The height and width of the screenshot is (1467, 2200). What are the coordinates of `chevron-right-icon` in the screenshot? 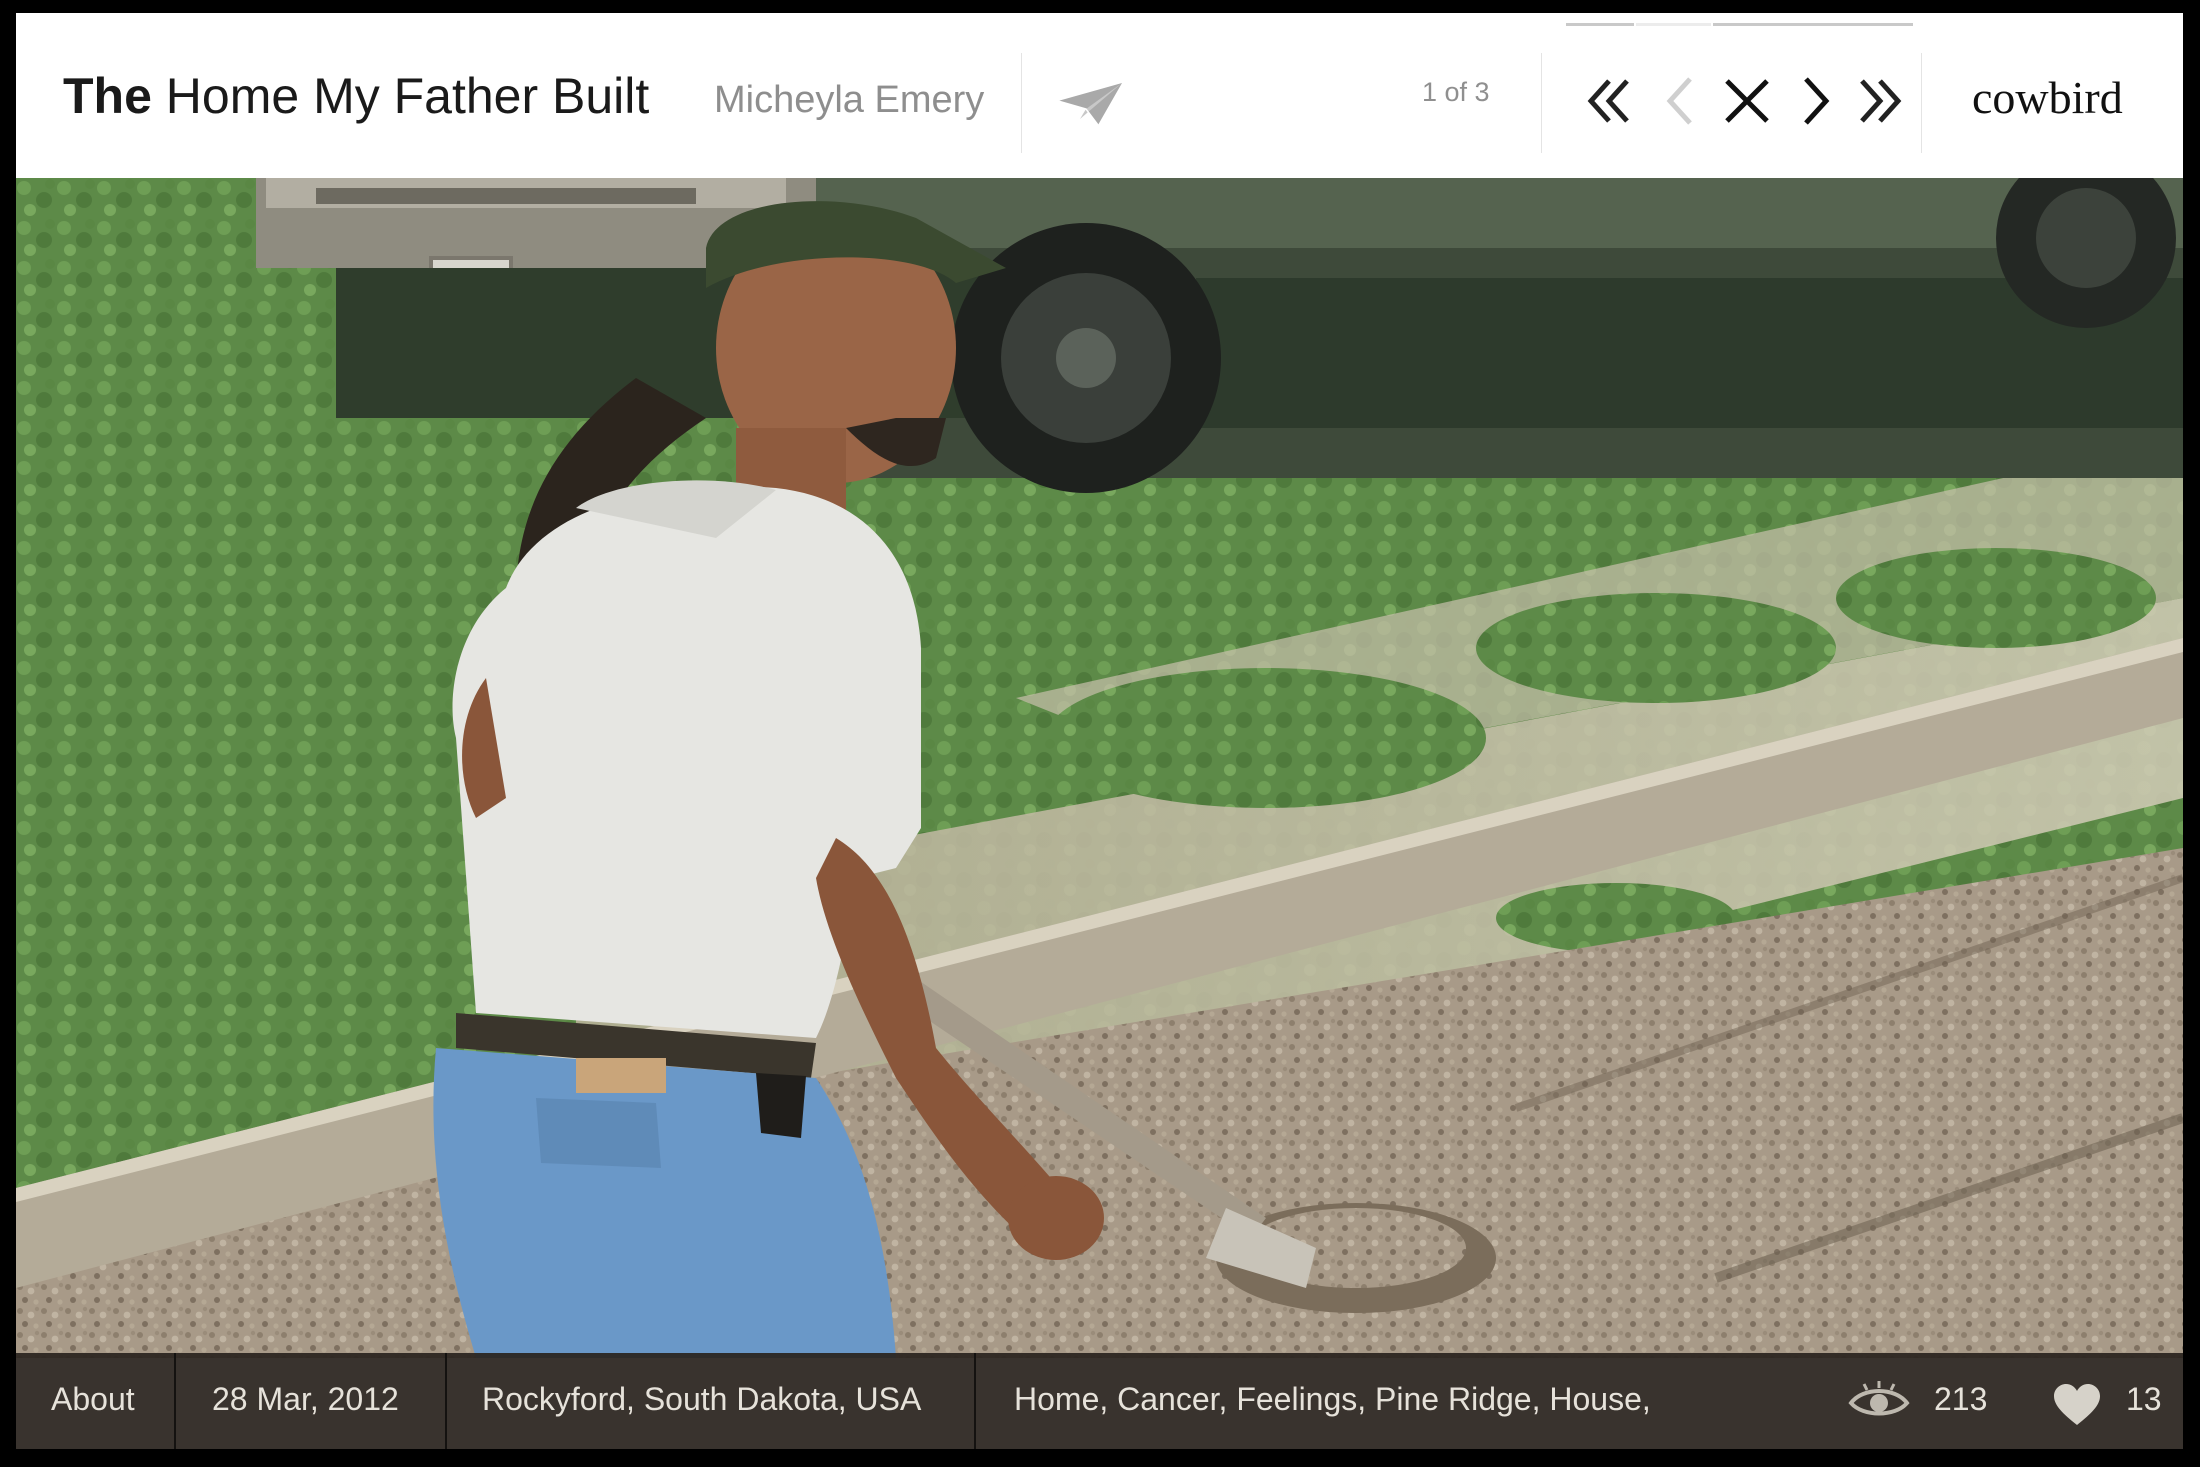 It's located at (1817, 101).